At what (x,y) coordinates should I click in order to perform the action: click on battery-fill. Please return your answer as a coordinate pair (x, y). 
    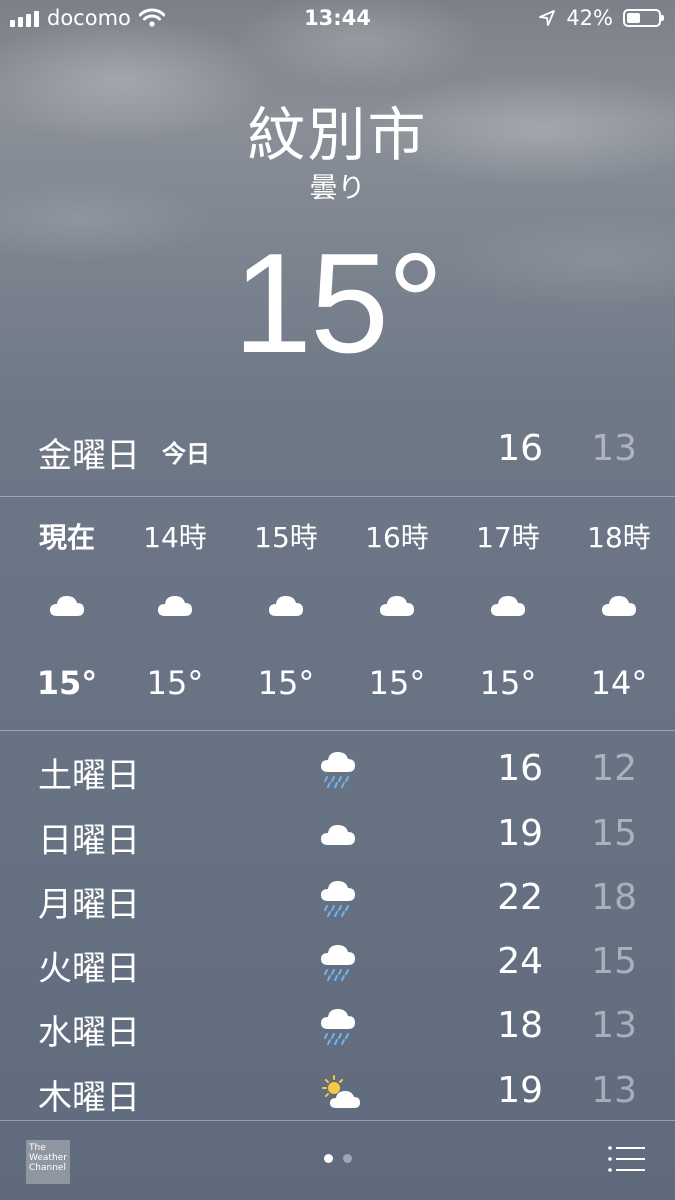
    Looking at the image, I should click on (633, 18).